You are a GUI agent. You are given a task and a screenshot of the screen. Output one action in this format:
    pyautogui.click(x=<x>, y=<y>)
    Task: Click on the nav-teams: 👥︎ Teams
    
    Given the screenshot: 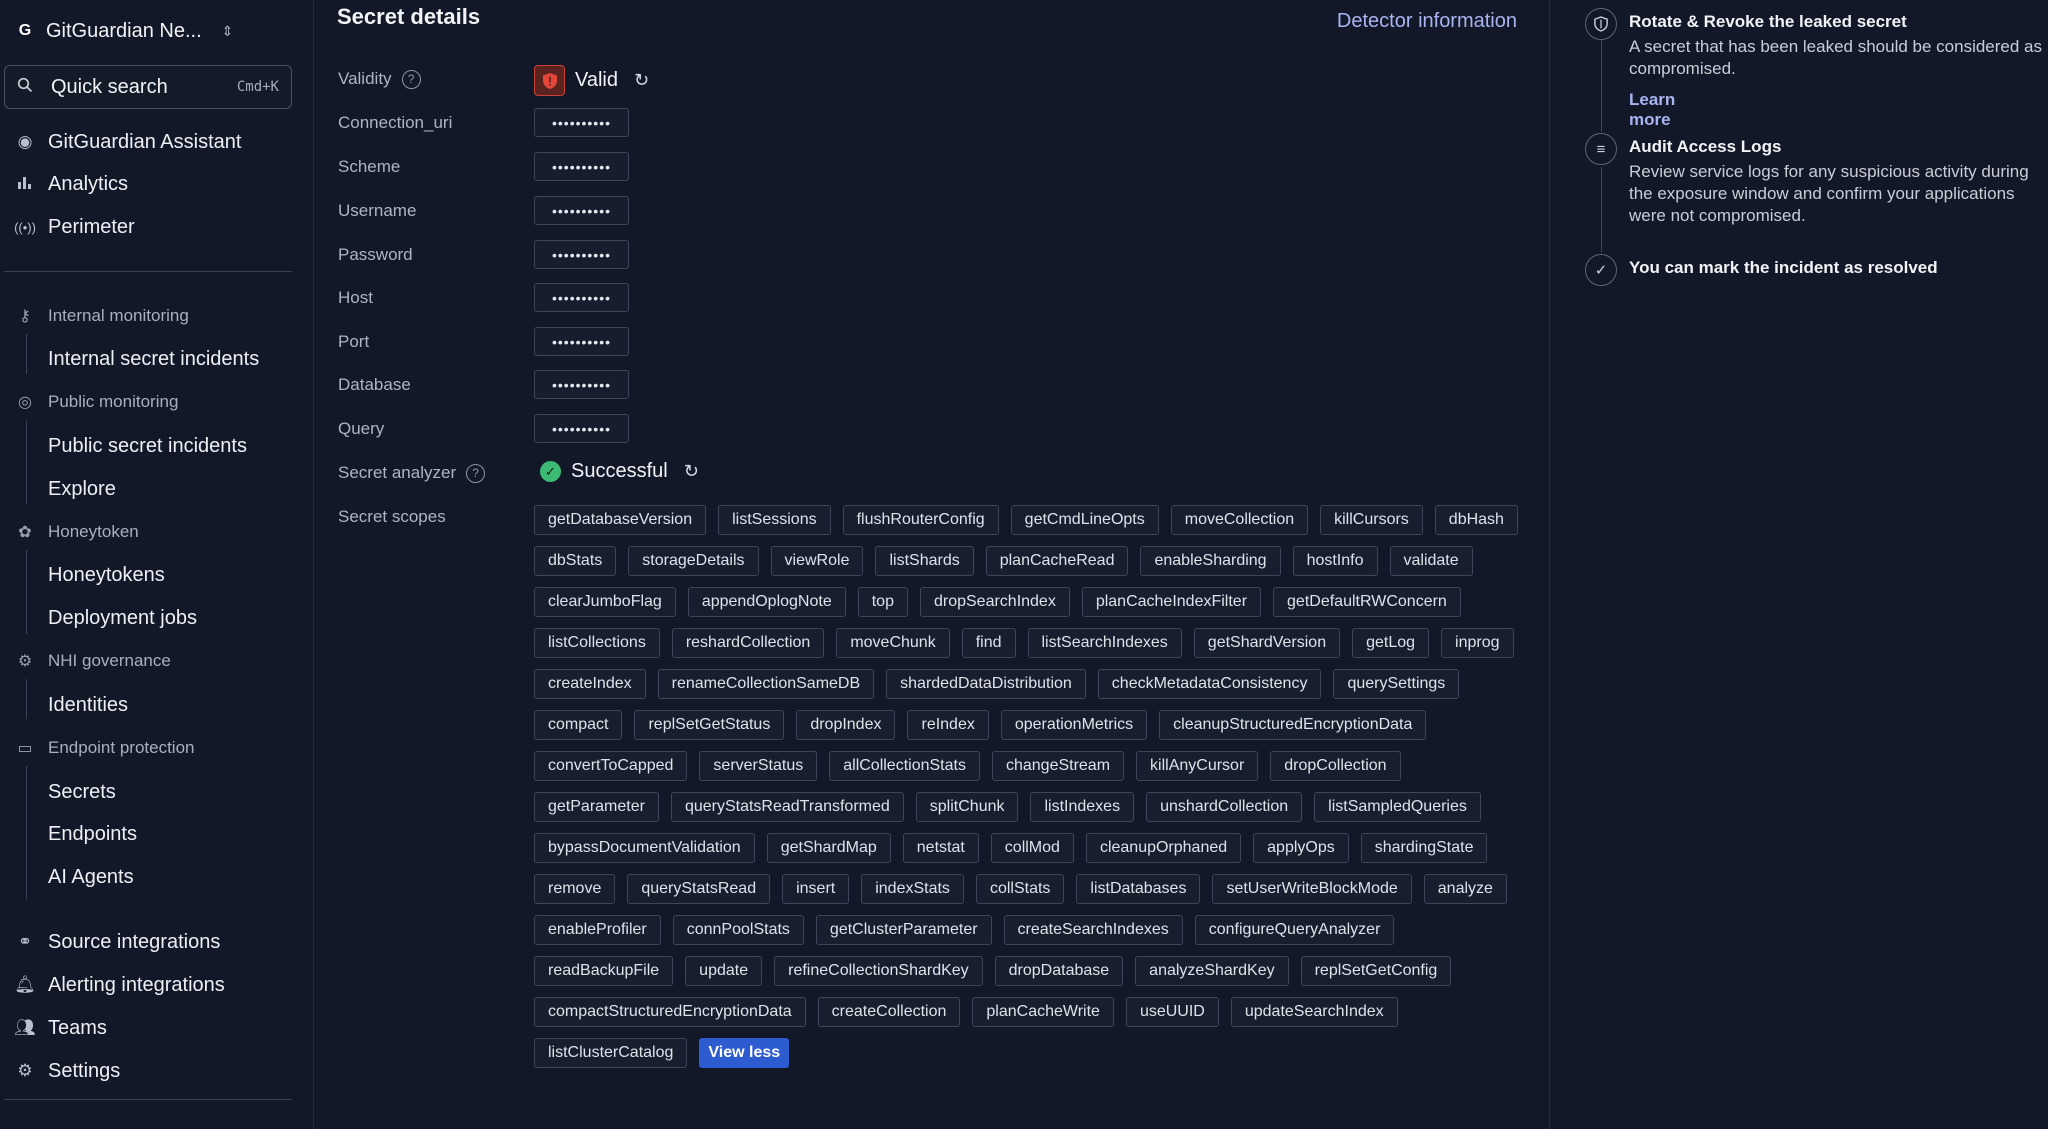 What is the action you would take?
    pyautogui.click(x=60, y=1028)
    